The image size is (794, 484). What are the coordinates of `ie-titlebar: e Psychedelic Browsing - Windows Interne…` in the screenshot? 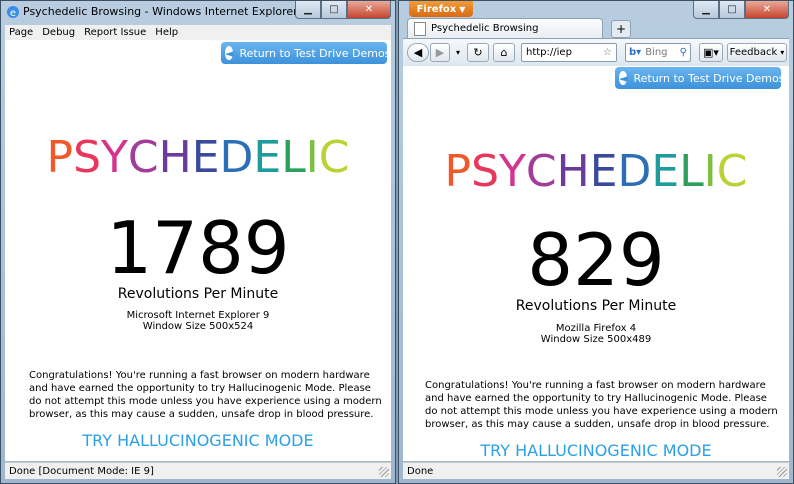 It's located at (198, 12).